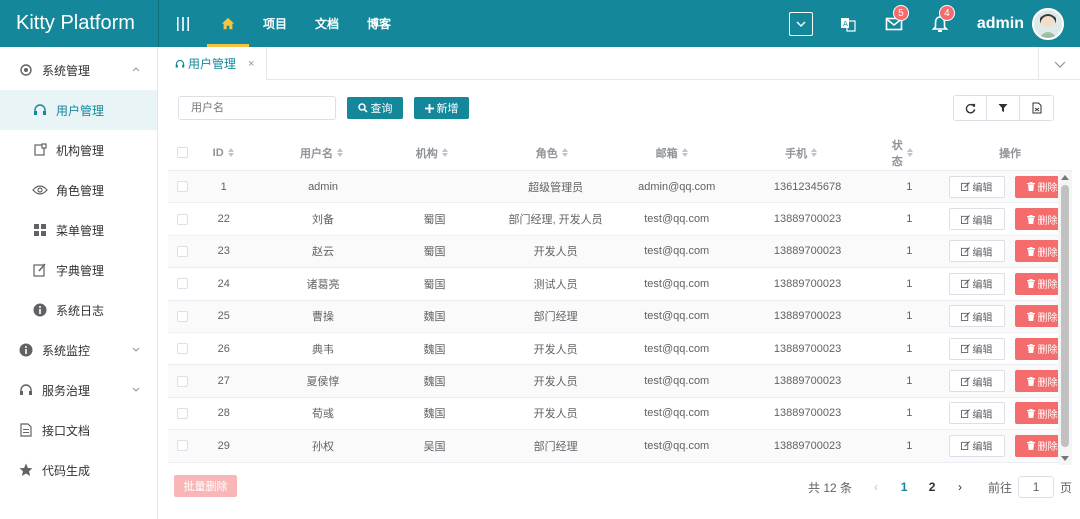 This screenshot has width=1080, height=519. What do you see at coordinates (620, 446) in the screenshot?
I see `table-row: 29 孙权 吴国 部门经理 test@qq.com 13889700023 1 编辑 删除` at bounding box center [620, 446].